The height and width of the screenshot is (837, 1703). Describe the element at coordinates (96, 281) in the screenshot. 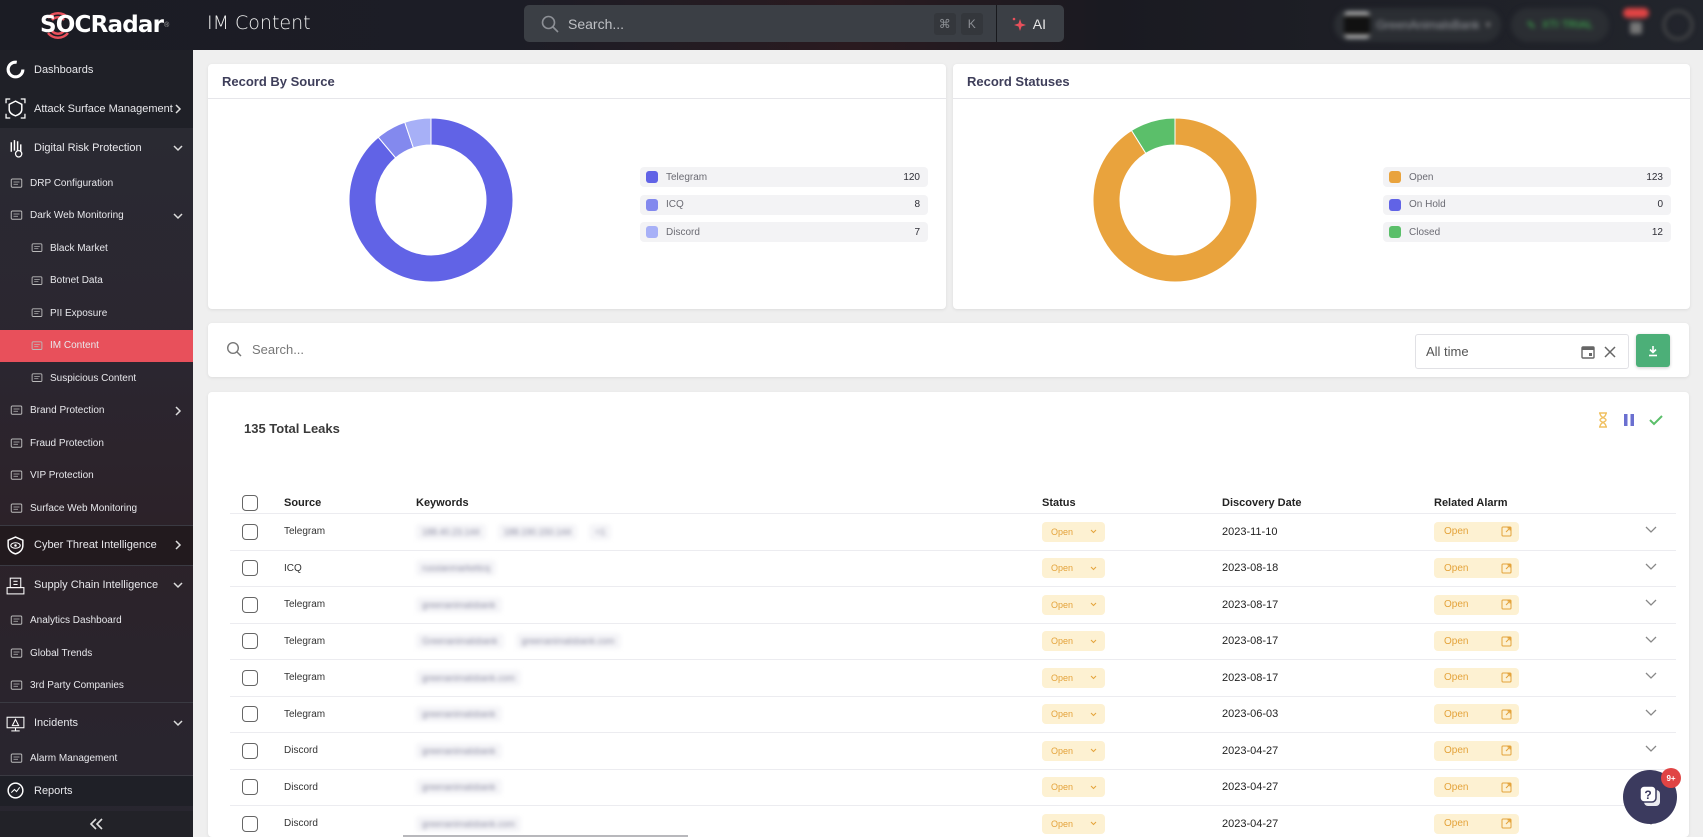

I see `sidebar-item-botnet-data: Botnet Data` at that location.